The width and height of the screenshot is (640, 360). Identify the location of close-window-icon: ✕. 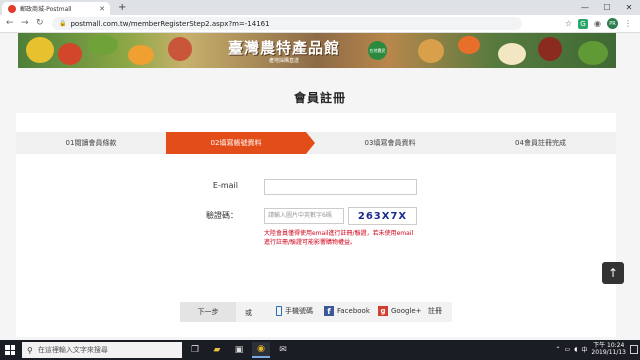
(629, 7).